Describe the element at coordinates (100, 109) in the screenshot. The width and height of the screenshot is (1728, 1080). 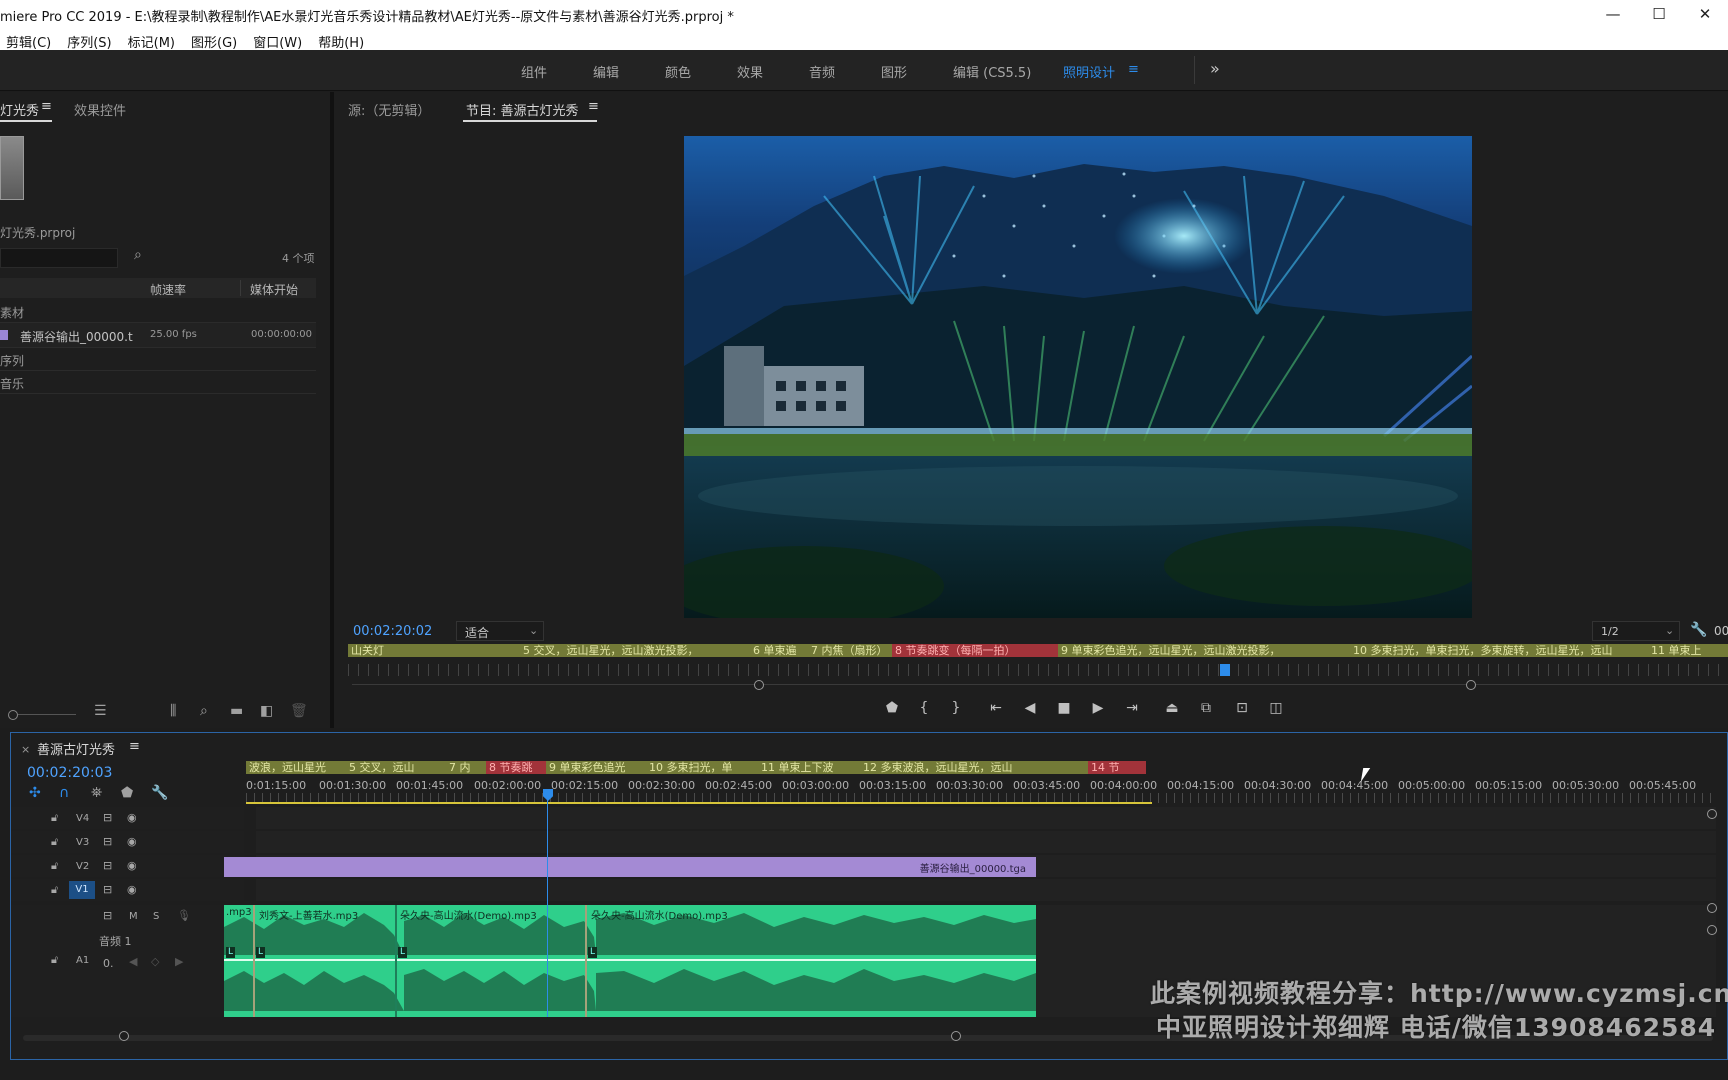
I see `tab-effect-controls: 效果控件` at that location.